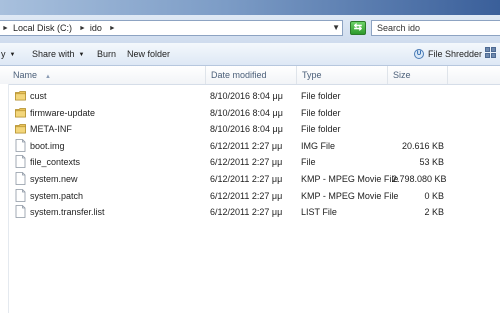 Image resolution: width=500 pixels, height=313 pixels. Describe the element at coordinates (47, 145) in the screenshot. I see `file-name: boot.img` at that location.